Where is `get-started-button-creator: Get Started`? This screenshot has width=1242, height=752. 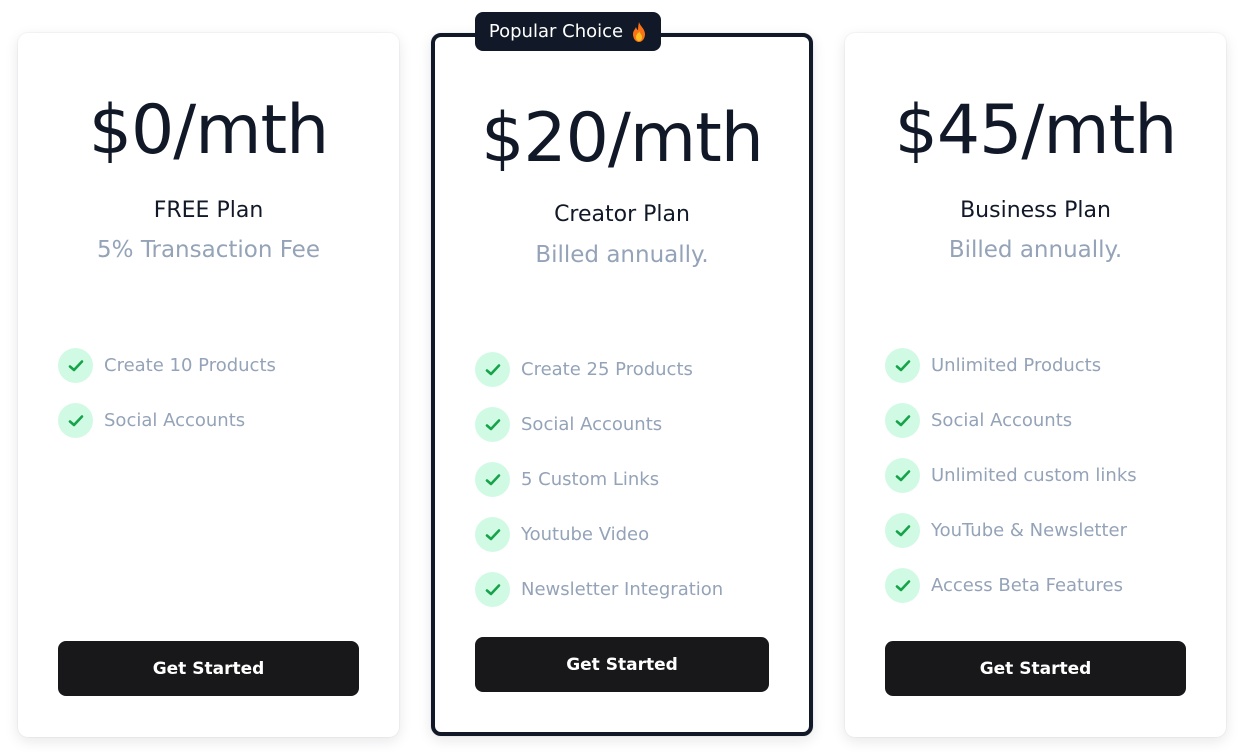 get-started-button-creator: Get Started is located at coordinates (622, 664).